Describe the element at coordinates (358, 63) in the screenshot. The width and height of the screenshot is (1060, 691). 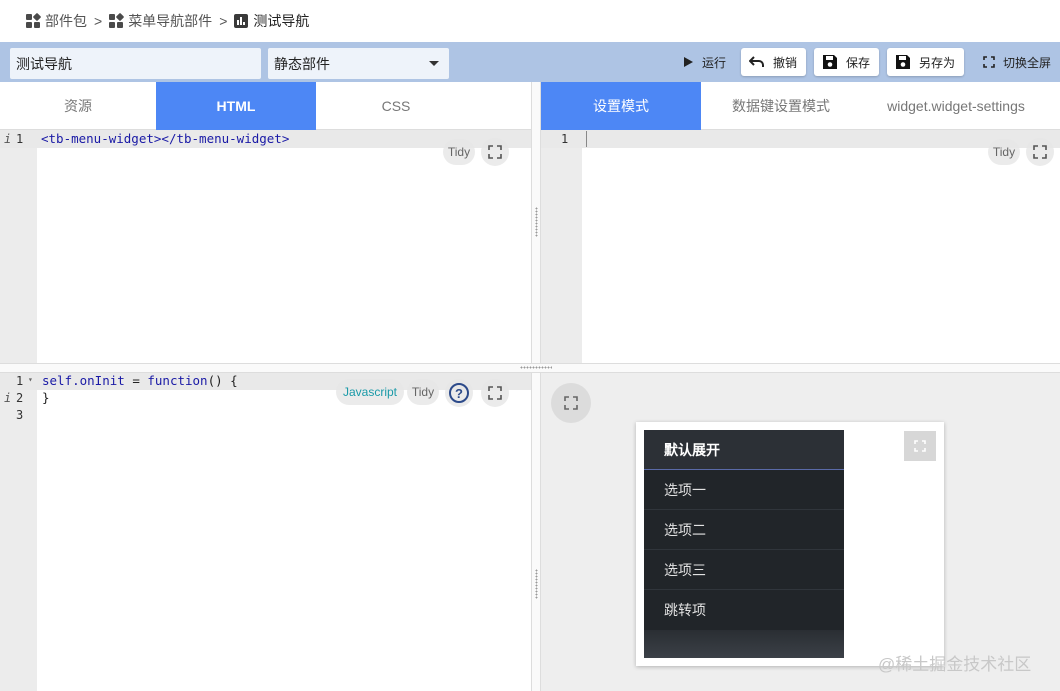
I see `widget-type-select: 静态部件` at that location.